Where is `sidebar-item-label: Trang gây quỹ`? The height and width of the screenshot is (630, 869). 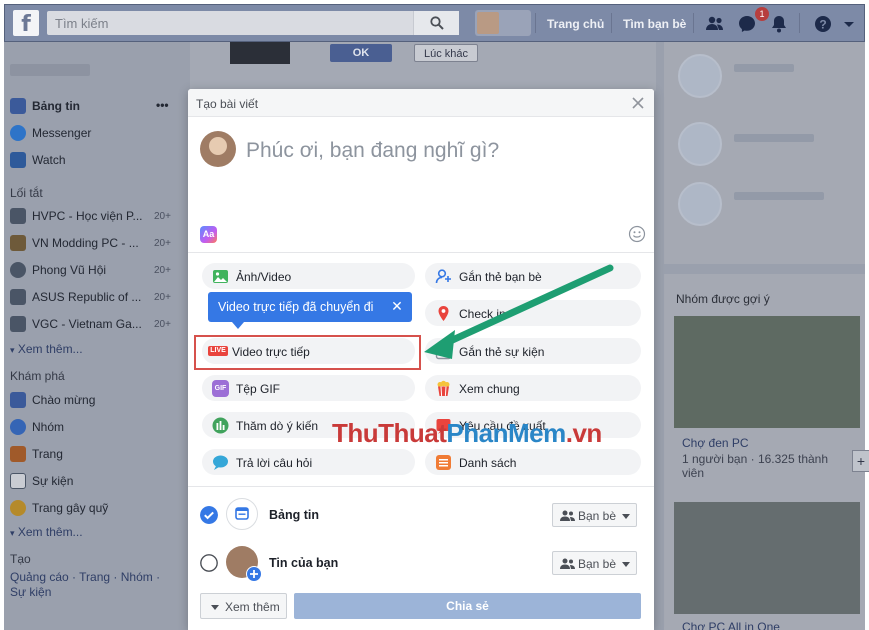 sidebar-item-label: Trang gây quỹ is located at coordinates (70, 508).